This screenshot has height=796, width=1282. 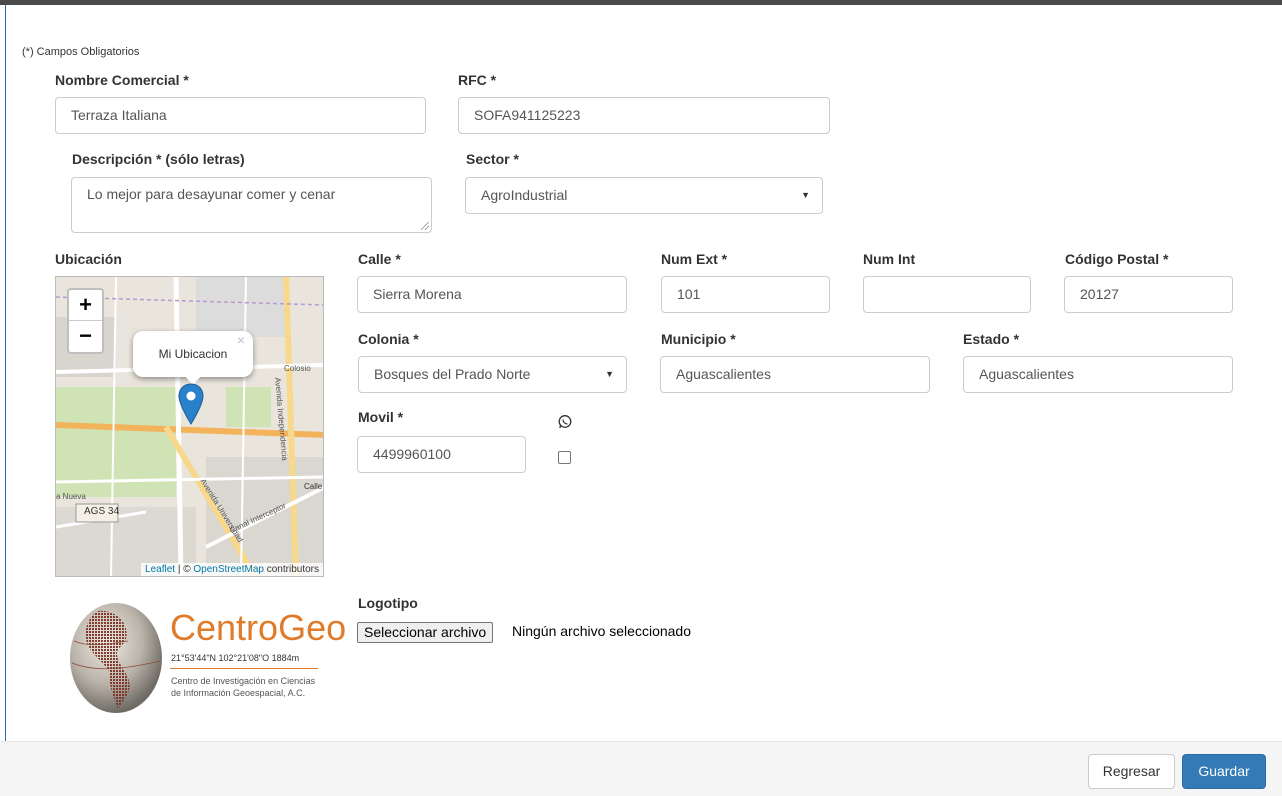 I want to click on whatsapp-checkbox, so click(x=564, y=457).